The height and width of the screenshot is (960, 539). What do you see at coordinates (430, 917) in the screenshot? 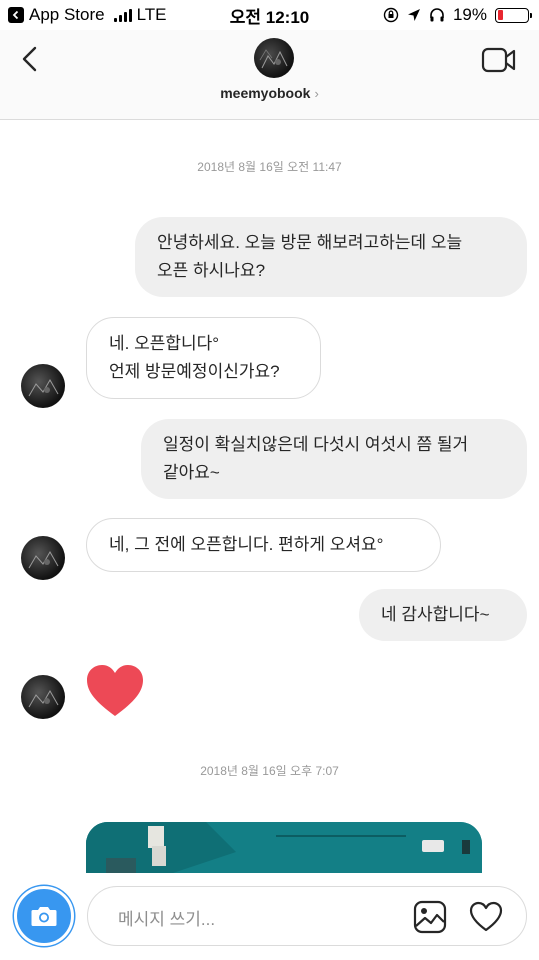
I see `gallery-icon` at bounding box center [430, 917].